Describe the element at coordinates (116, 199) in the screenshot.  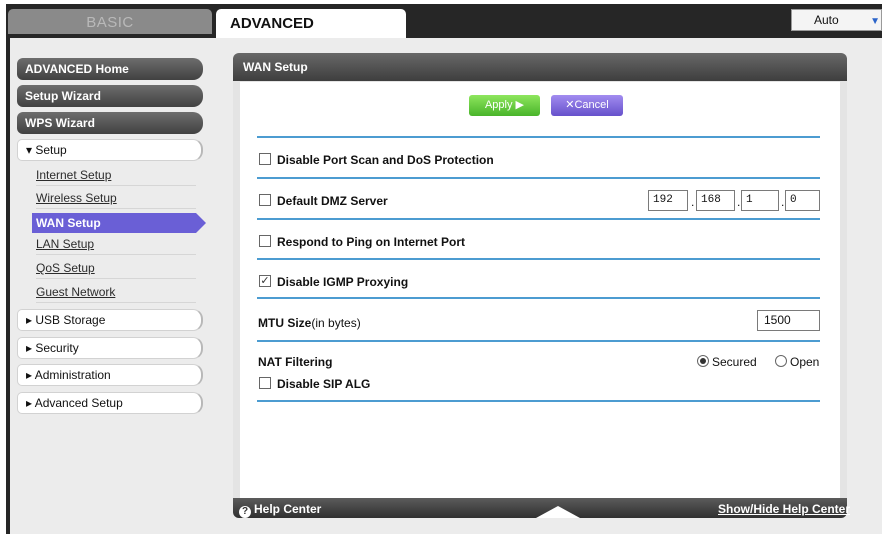
I see `nav-wireless-setup: Wireless Setup` at that location.